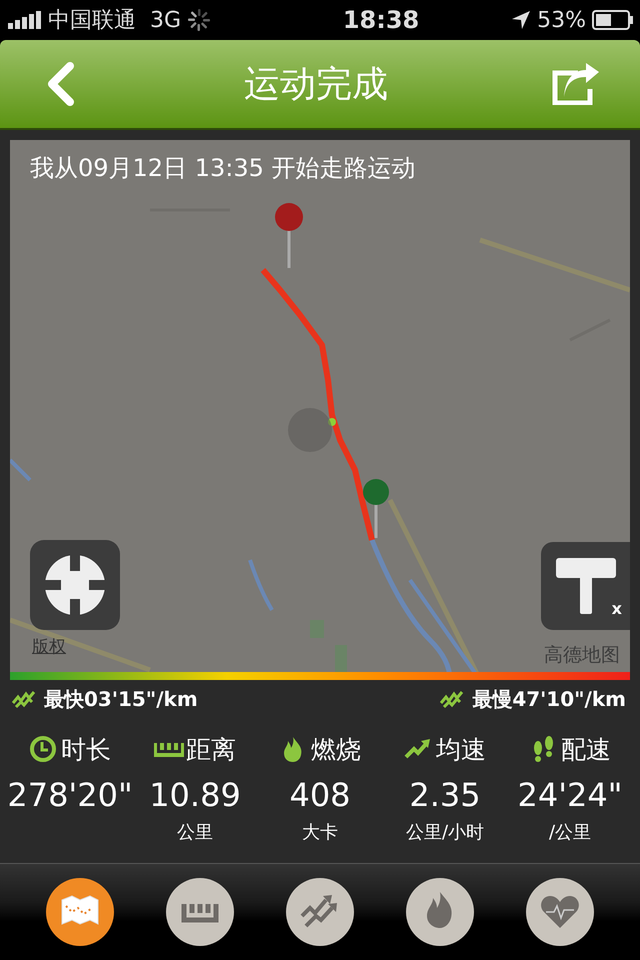 The height and width of the screenshot is (960, 640). What do you see at coordinates (25, 20) in the screenshot?
I see `signal-icon` at bounding box center [25, 20].